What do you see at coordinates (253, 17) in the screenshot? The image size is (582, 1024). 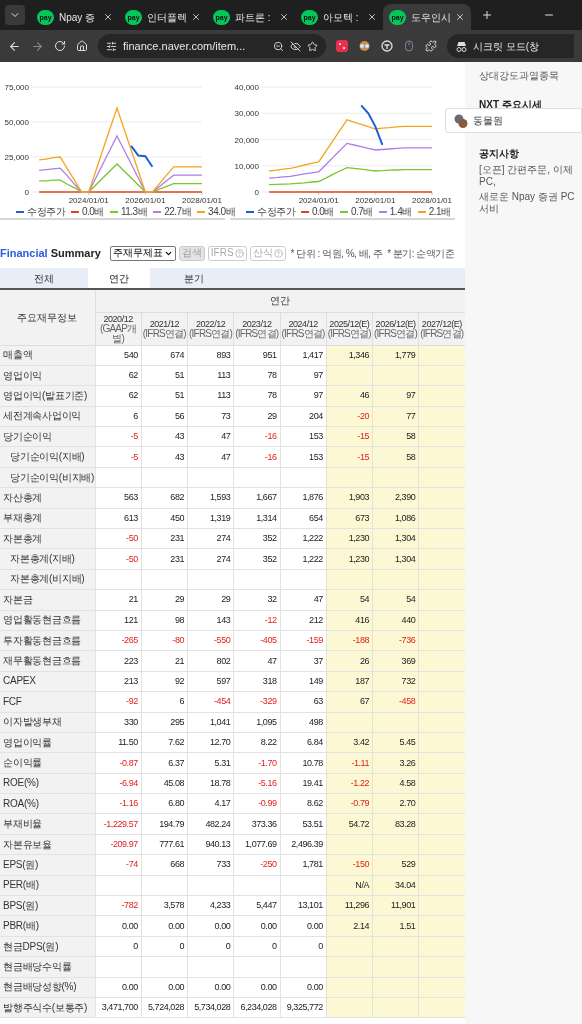 I see `tab-title: 파트론 :` at bounding box center [253, 17].